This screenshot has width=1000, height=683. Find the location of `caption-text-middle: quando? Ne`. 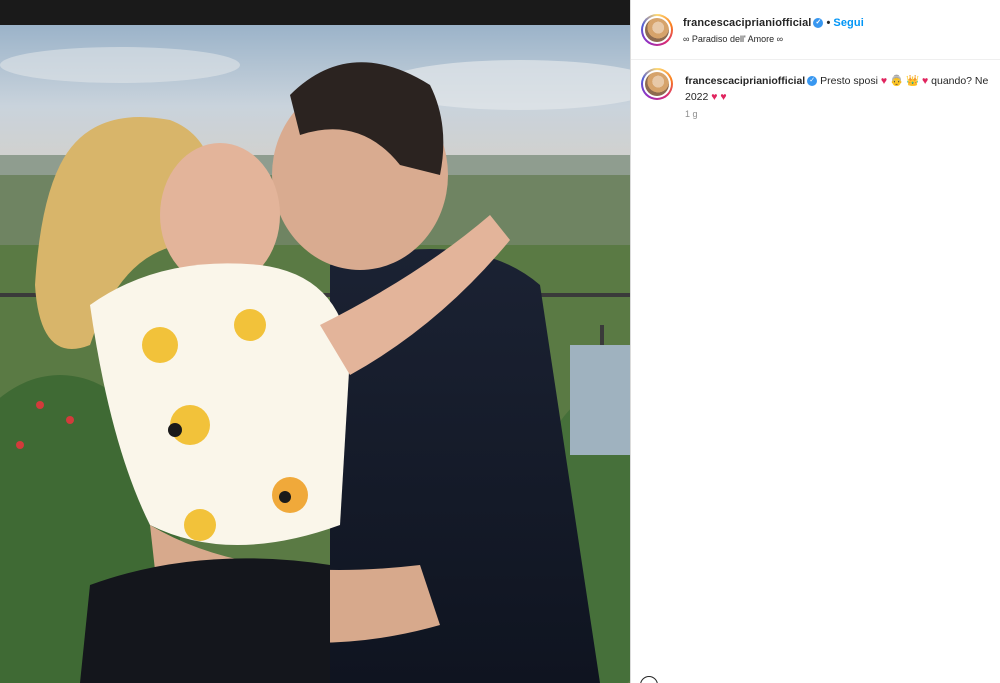

caption-text-middle: quando? Ne is located at coordinates (960, 81).